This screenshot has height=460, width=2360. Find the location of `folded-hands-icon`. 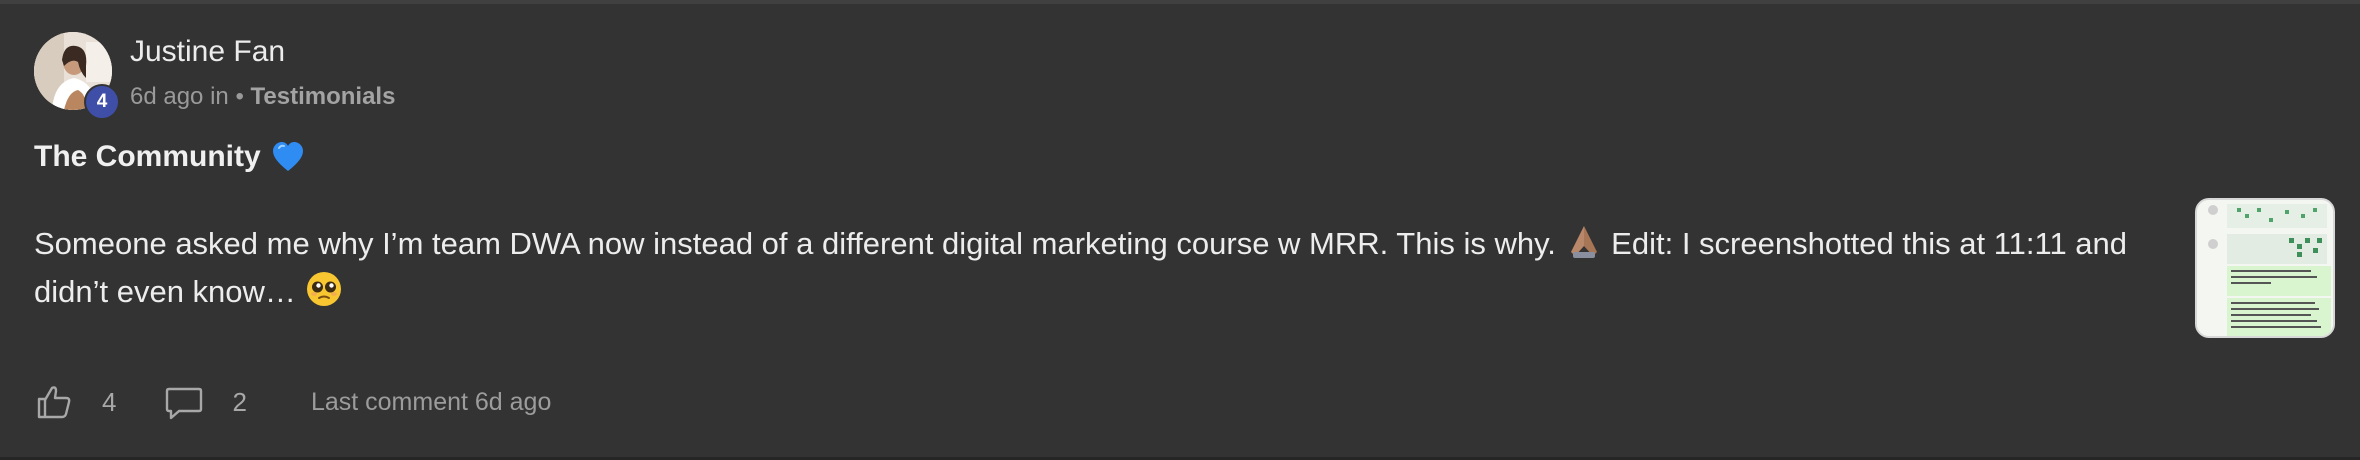

folded-hands-icon is located at coordinates (1583, 242).